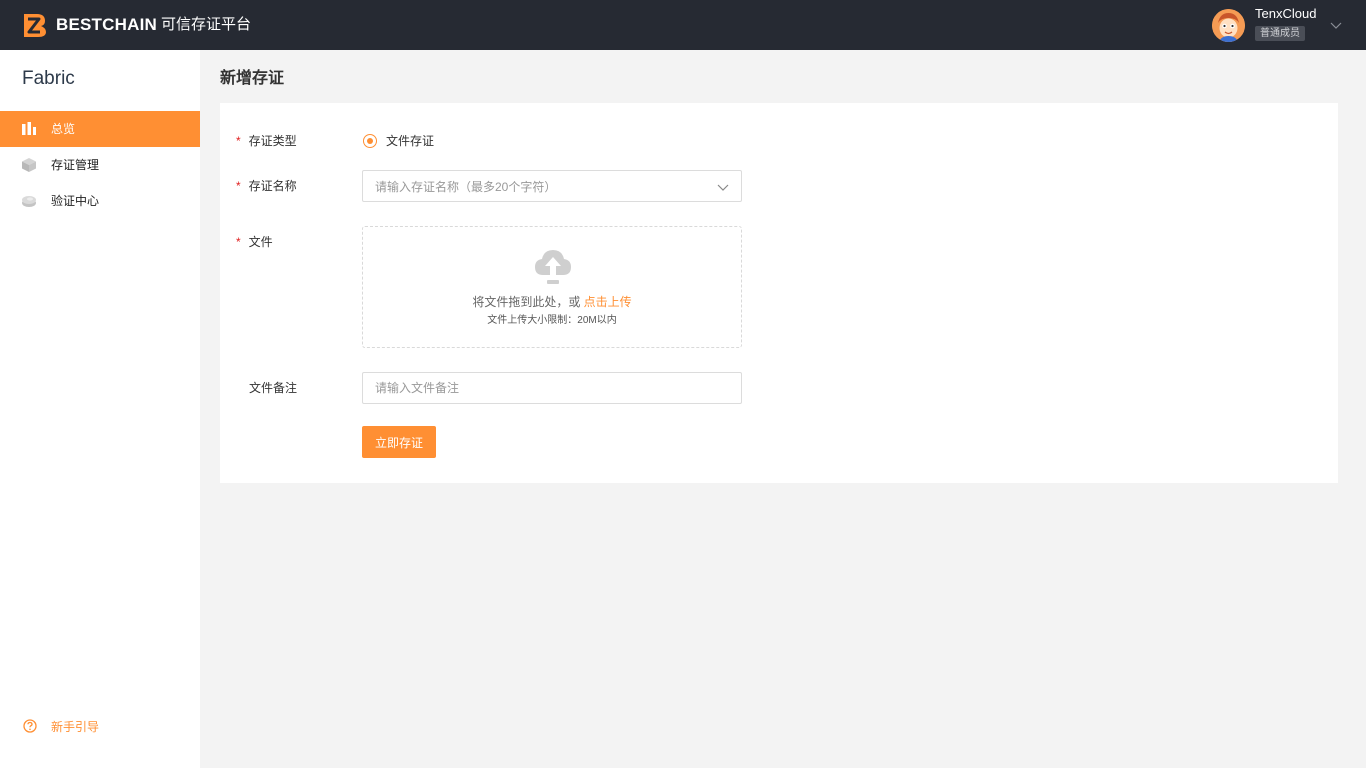 The image size is (1366, 768). Describe the element at coordinates (29, 165) in the screenshot. I see `cube-icon` at that location.